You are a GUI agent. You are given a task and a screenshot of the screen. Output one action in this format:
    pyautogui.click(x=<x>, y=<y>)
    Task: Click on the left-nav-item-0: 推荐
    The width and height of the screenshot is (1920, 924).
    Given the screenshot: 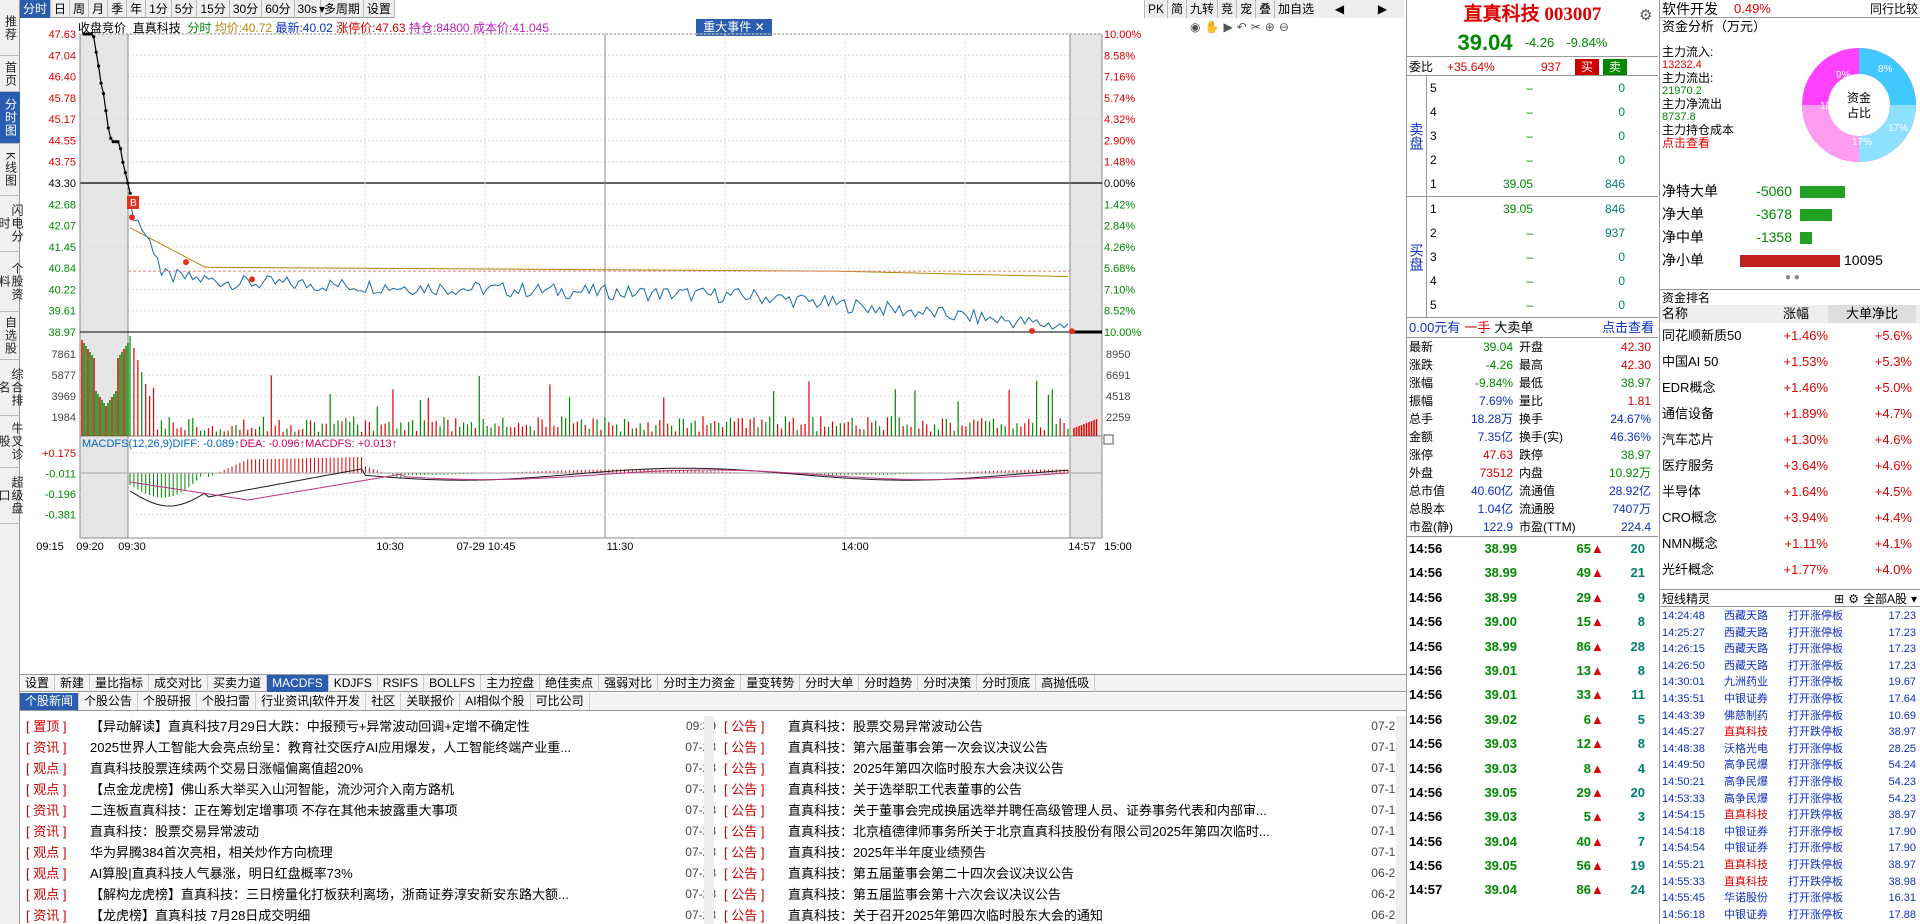 What is the action you would take?
    pyautogui.click(x=10, y=28)
    